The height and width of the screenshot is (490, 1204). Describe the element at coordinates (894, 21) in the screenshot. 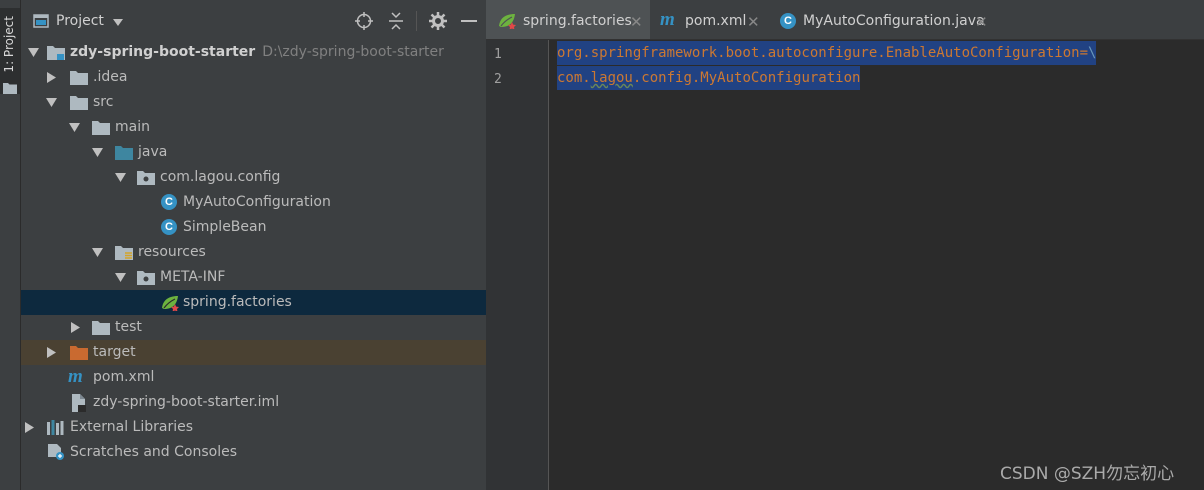

I see `tab-label: MyAutoConfiguration.java` at that location.